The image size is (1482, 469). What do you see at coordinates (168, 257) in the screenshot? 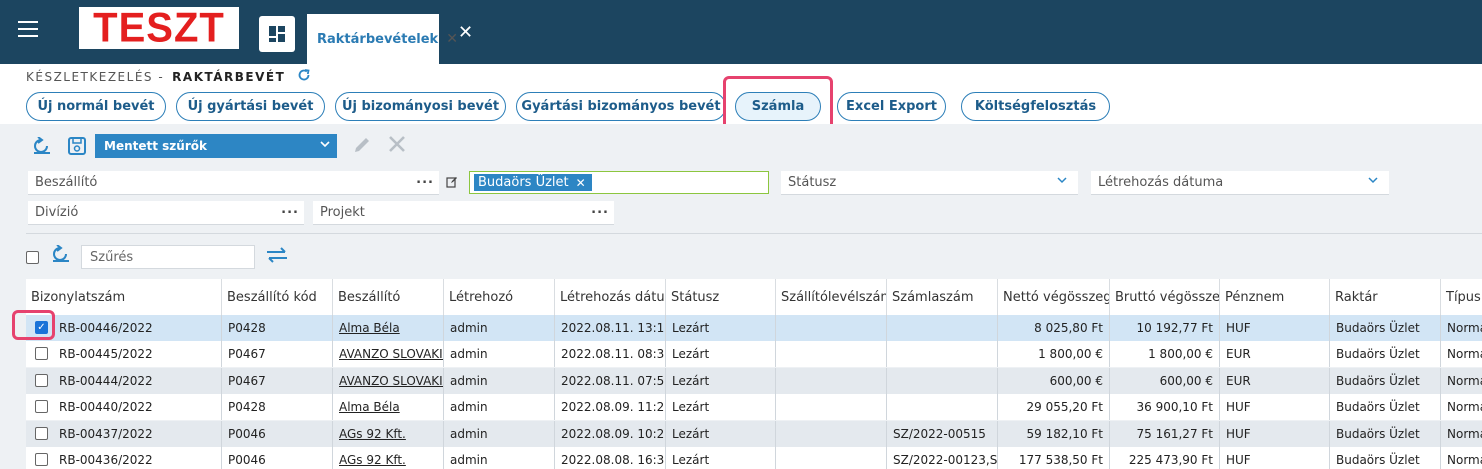
I see `list-search-input: Szűrés` at bounding box center [168, 257].